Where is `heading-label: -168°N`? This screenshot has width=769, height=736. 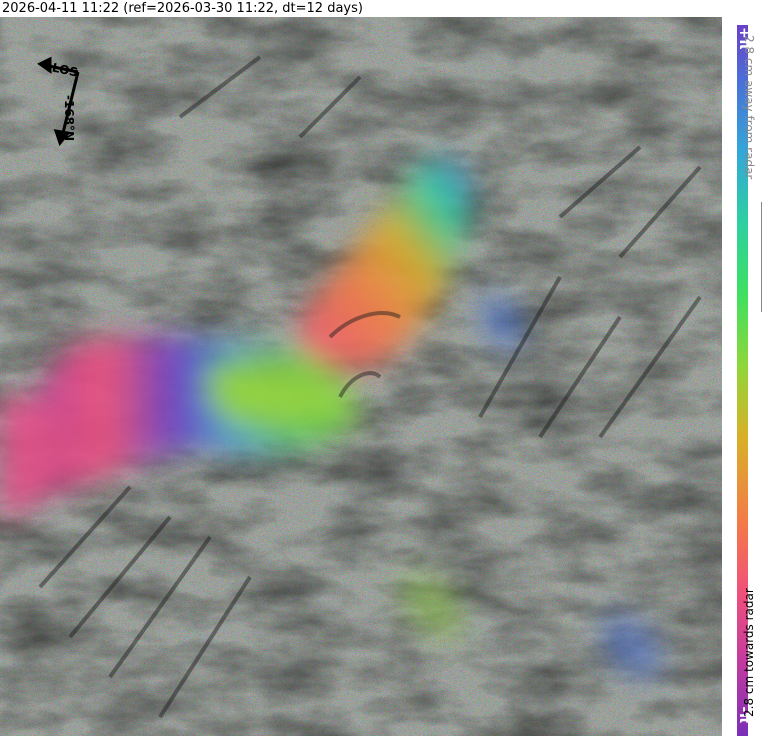
heading-label: -168°N is located at coordinates (69, 118).